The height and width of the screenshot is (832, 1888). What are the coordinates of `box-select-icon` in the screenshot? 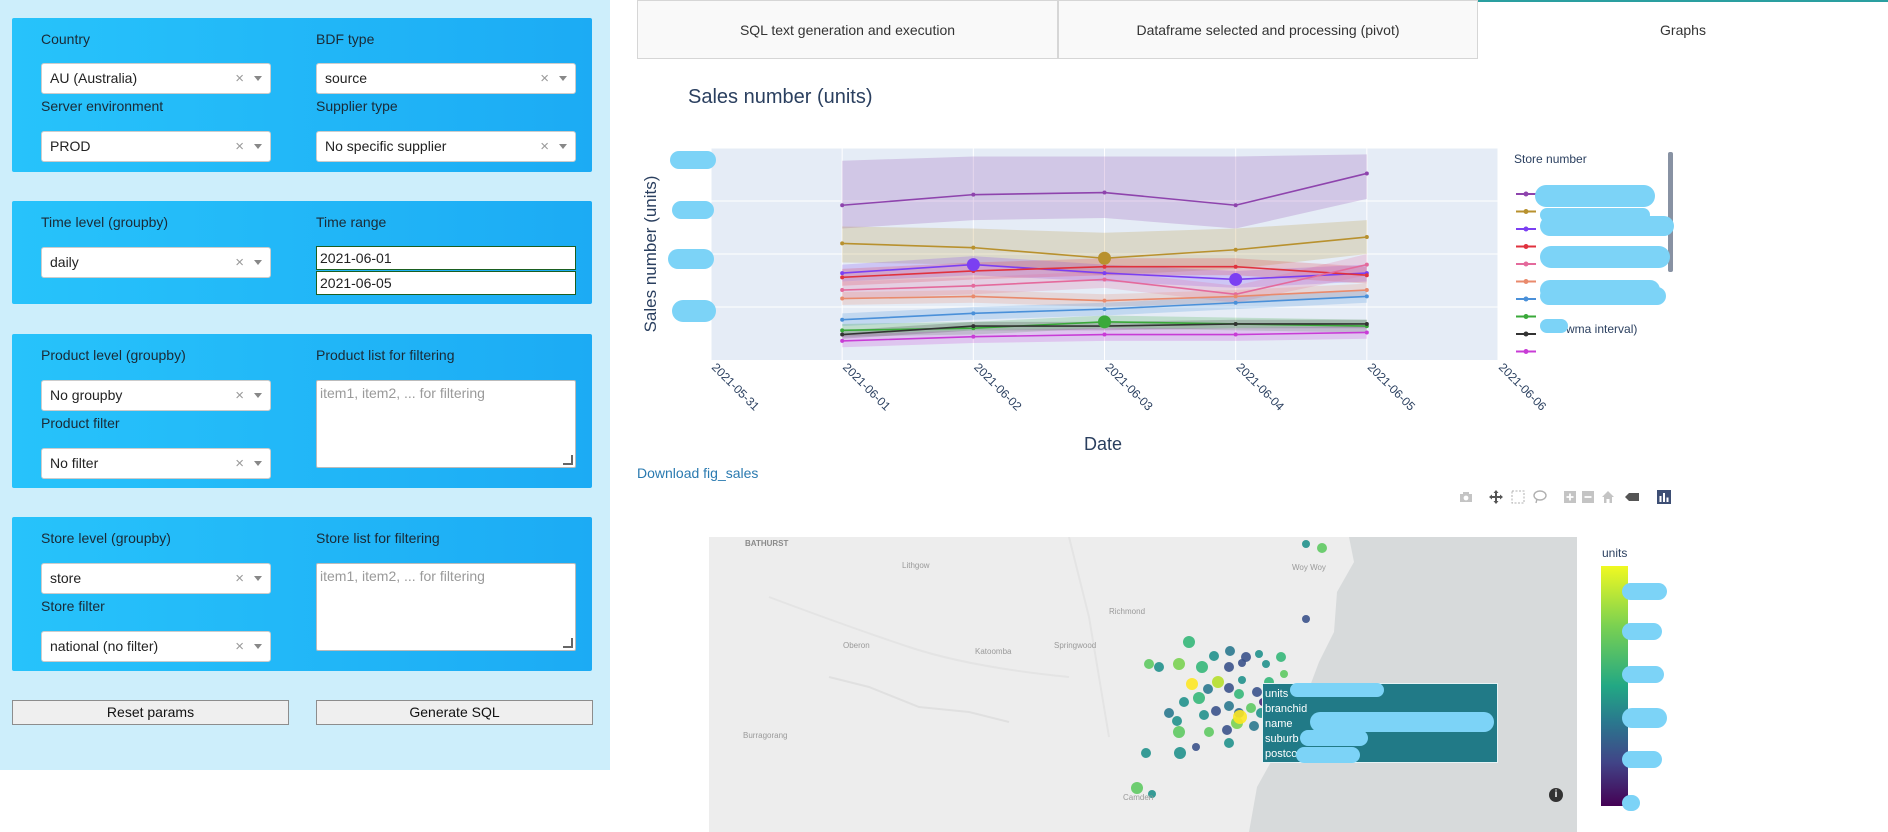 It's located at (1518, 498).